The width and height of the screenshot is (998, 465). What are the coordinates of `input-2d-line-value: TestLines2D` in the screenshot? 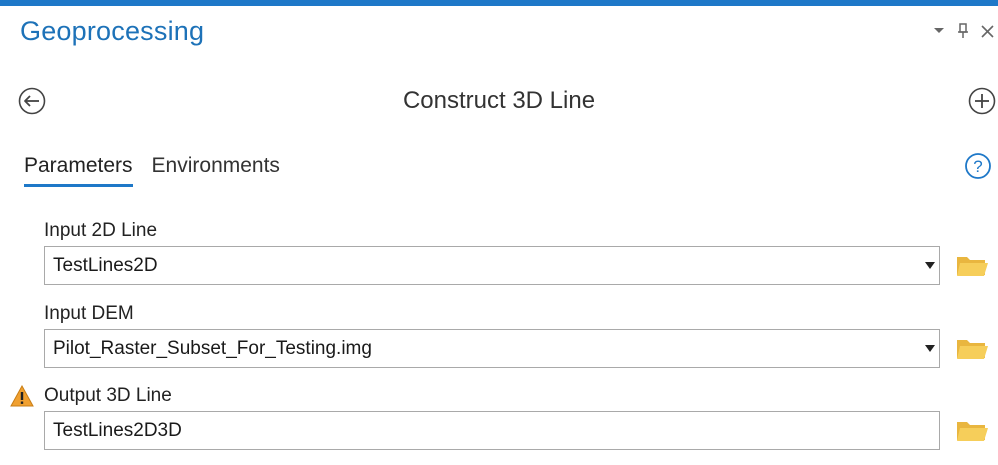 It's located at (105, 265).